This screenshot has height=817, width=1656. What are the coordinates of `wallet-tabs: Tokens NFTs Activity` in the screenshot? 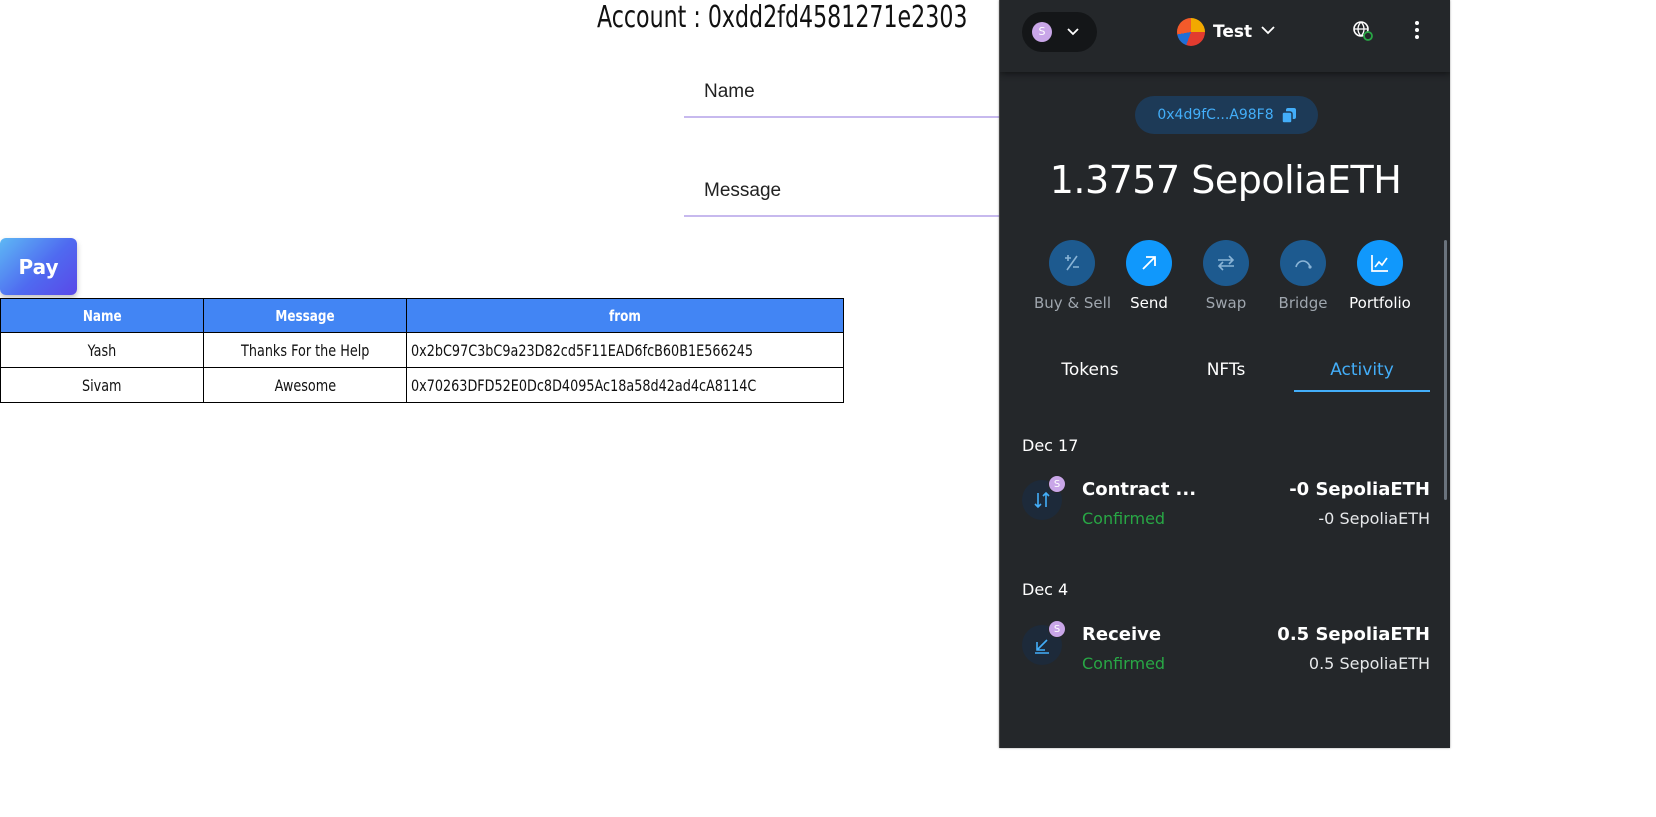 It's located at (1226, 371).